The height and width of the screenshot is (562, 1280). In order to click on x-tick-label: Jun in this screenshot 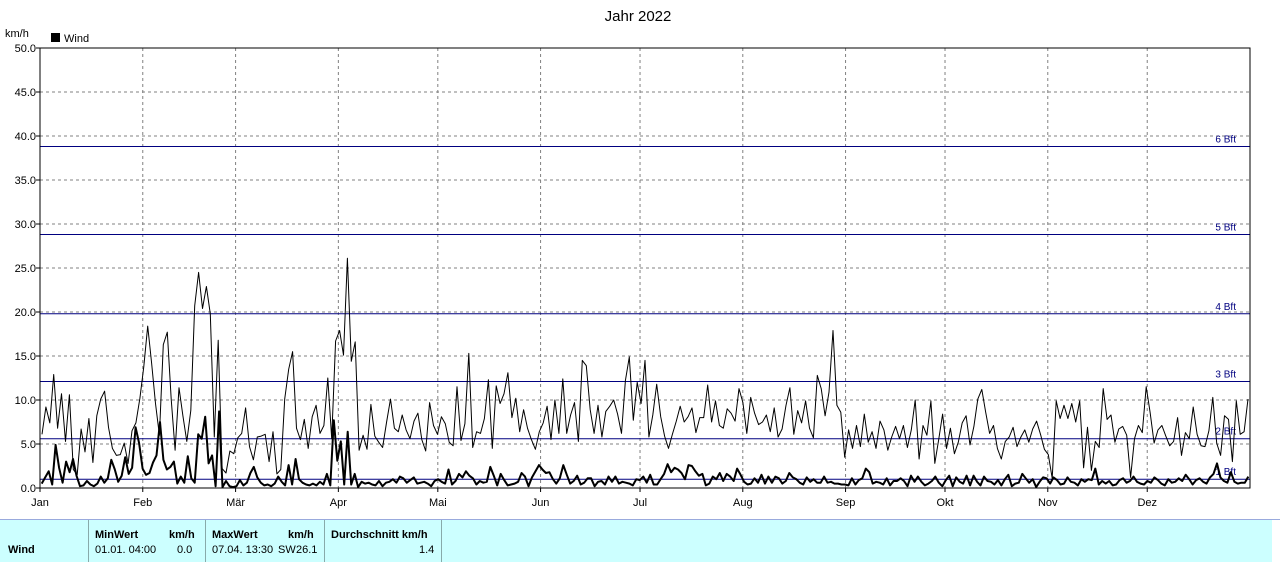, I will do `click(541, 503)`.